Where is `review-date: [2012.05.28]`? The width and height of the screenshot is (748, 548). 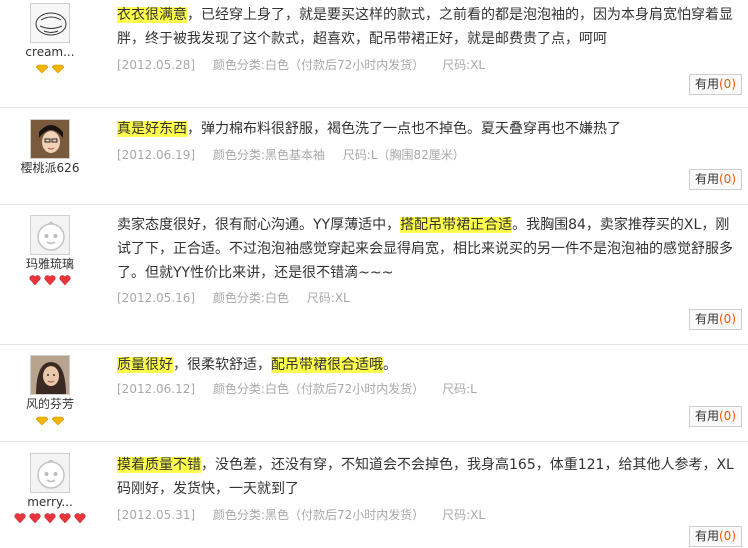 review-date: [2012.05.28] is located at coordinates (156, 65).